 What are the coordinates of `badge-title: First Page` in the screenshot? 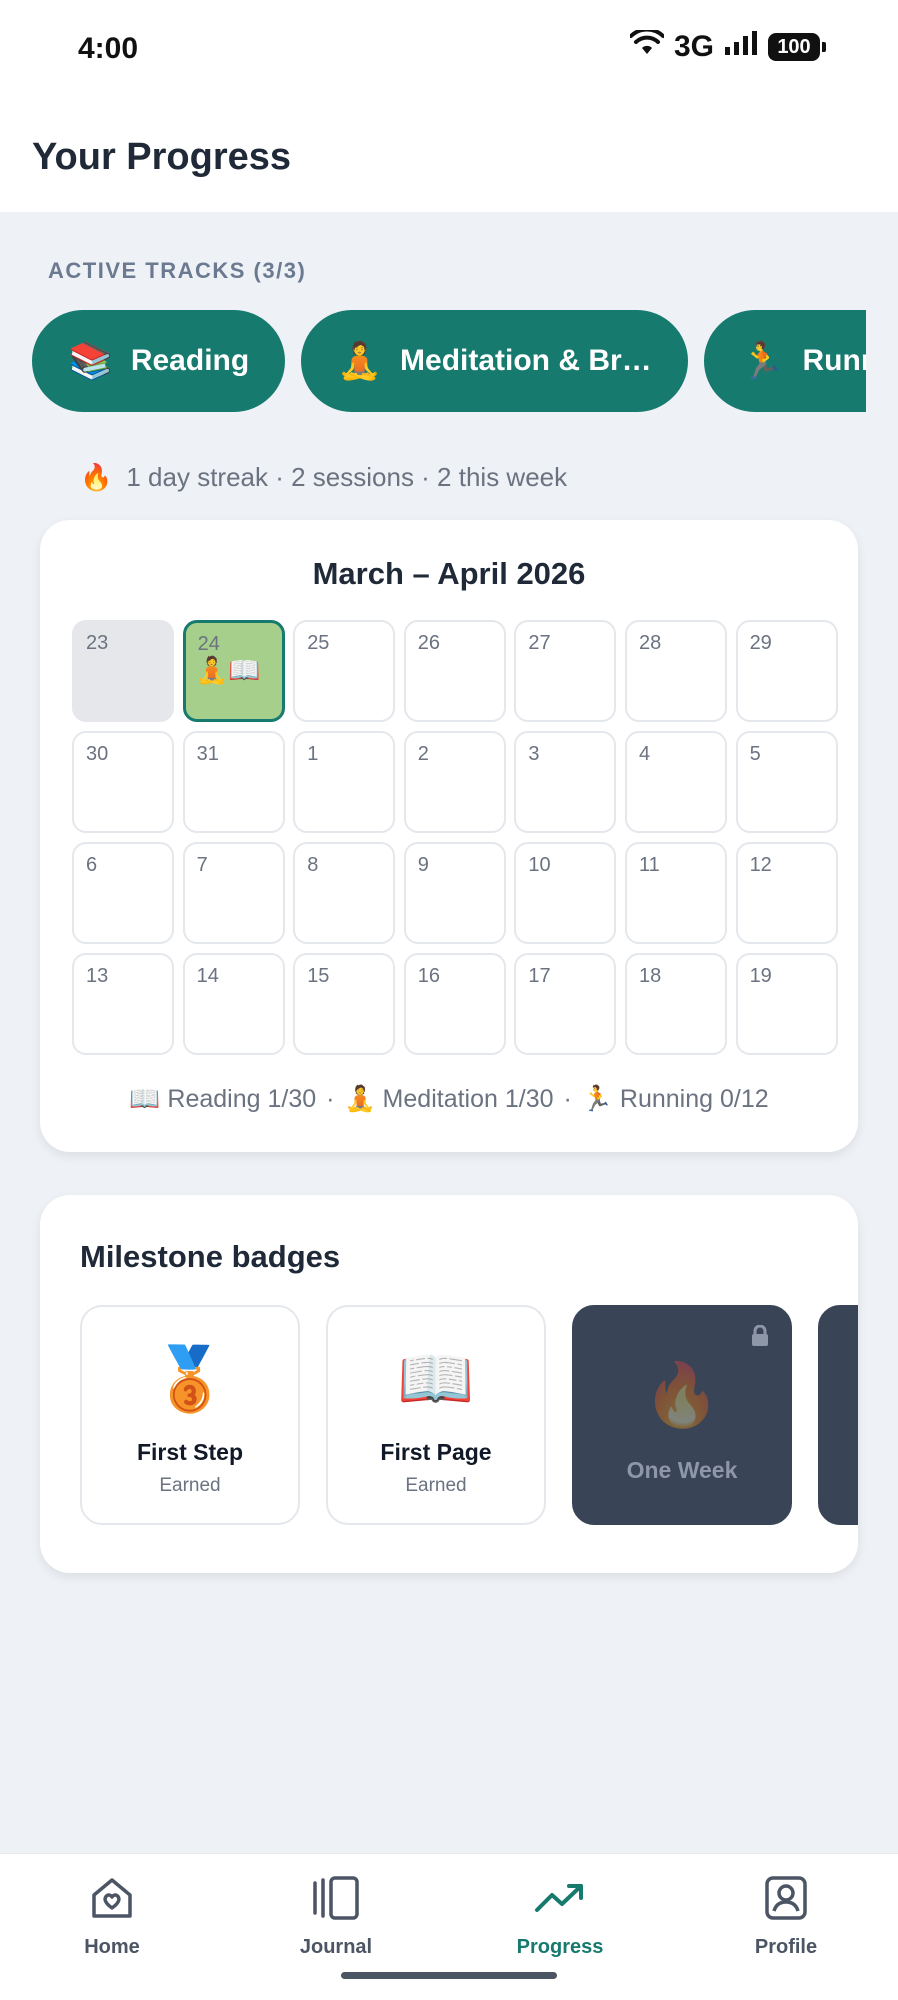 It's located at (436, 1452).